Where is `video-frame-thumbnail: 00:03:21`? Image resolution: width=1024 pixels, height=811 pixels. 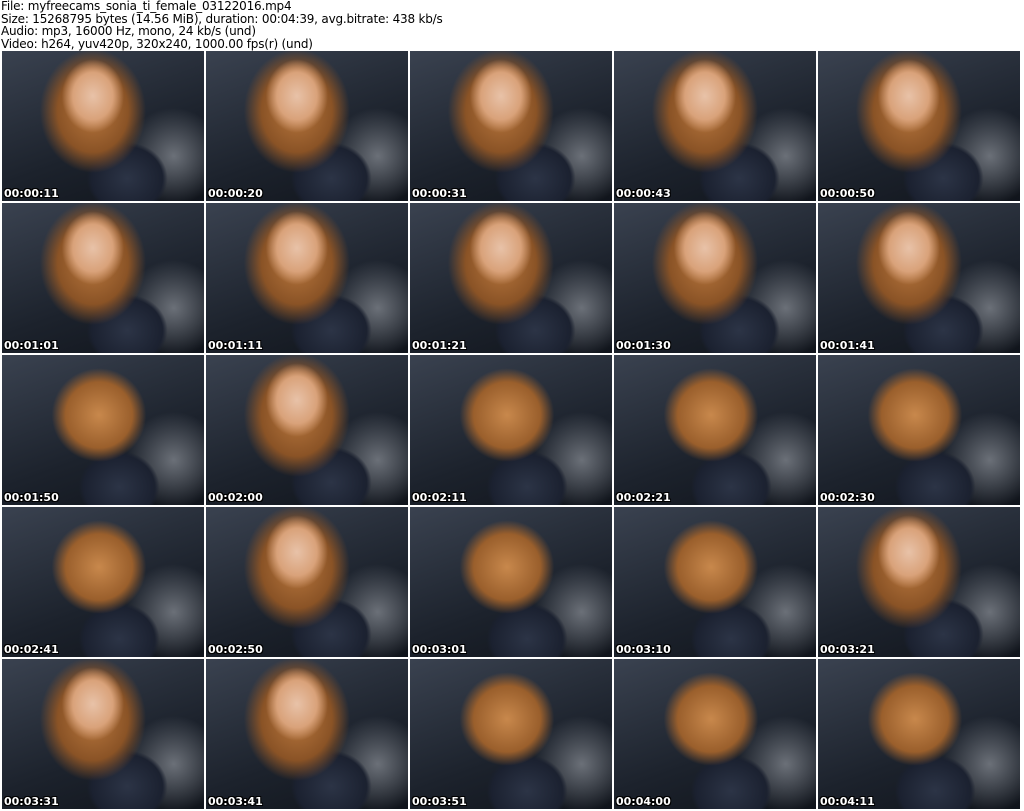 video-frame-thumbnail: 00:03:21 is located at coordinates (919, 582).